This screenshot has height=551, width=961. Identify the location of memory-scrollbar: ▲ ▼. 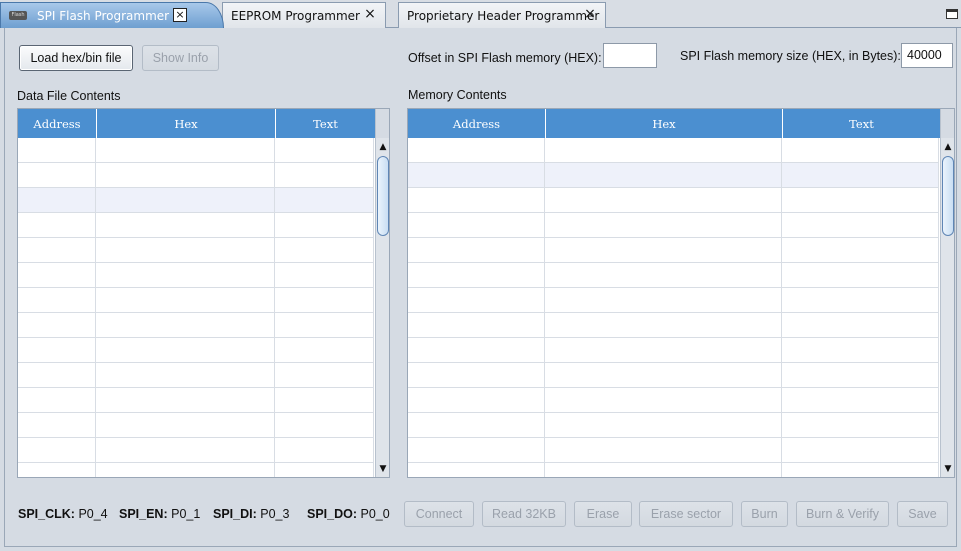
(947, 307).